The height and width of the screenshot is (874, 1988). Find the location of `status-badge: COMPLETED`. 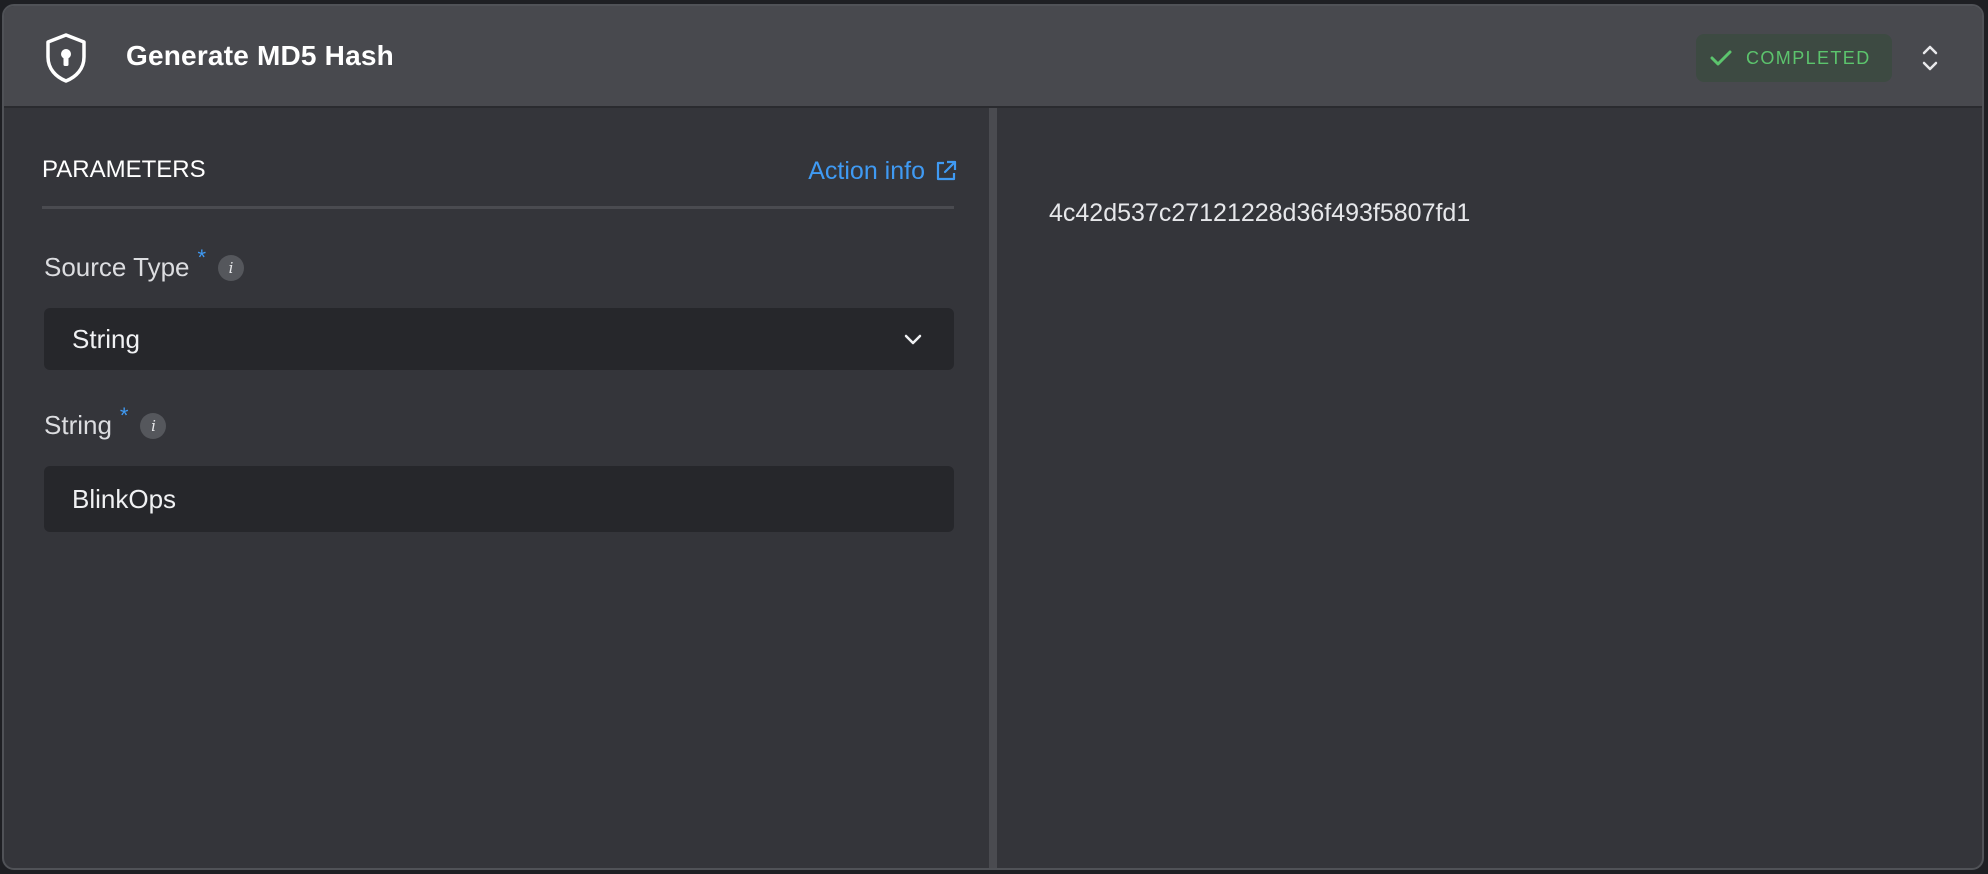

status-badge: COMPLETED is located at coordinates (1794, 58).